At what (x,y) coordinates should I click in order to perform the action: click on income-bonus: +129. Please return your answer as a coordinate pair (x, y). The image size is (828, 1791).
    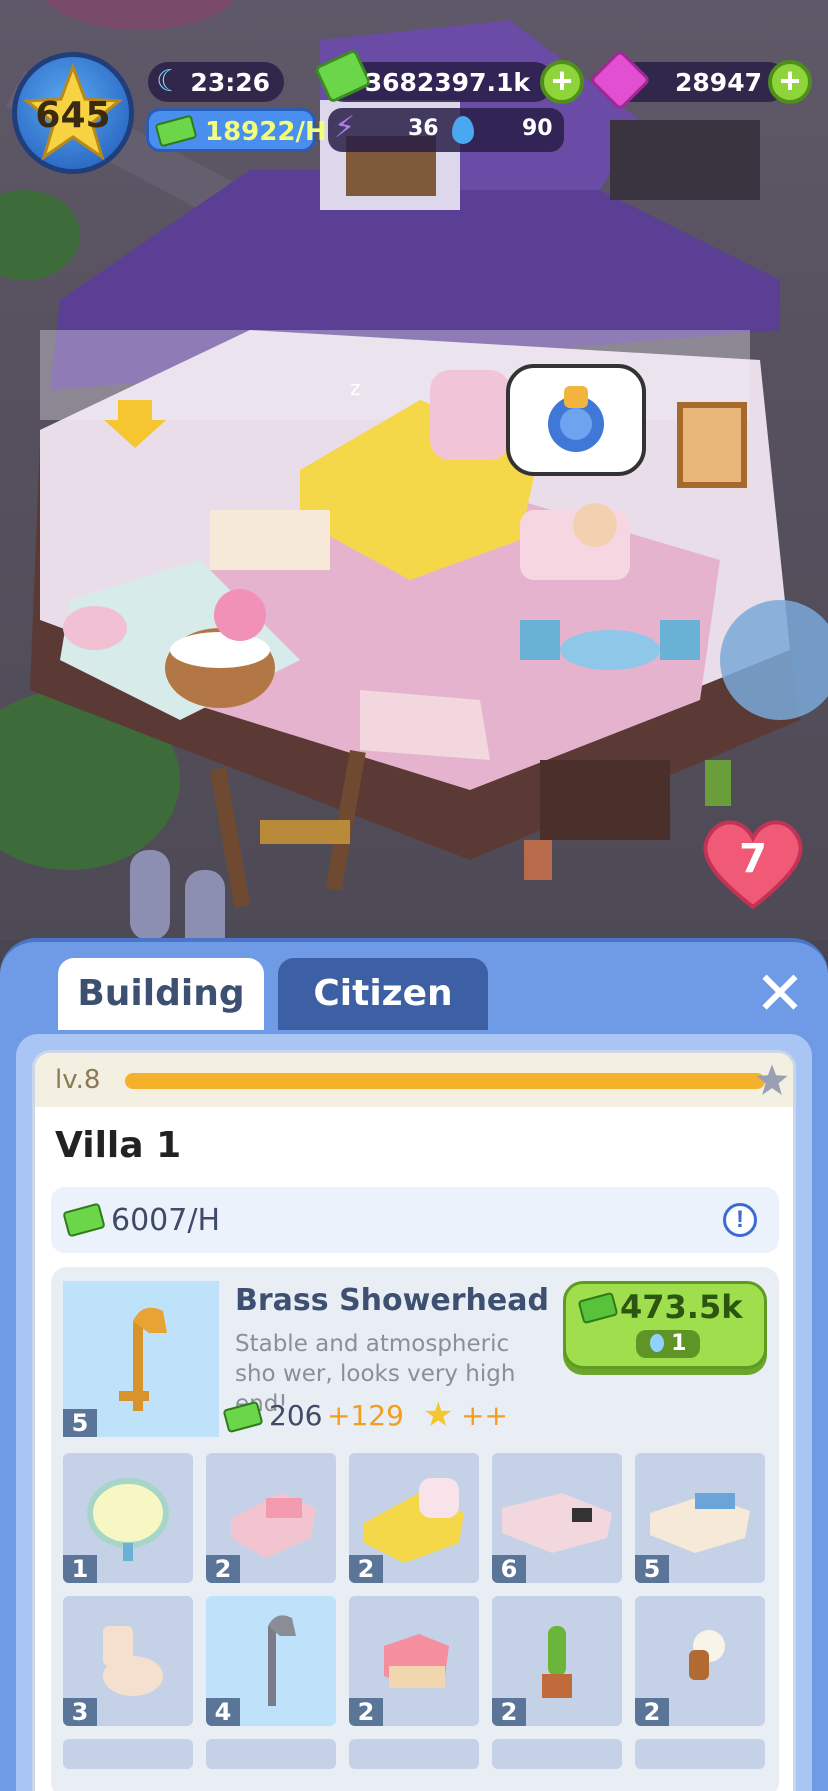
    Looking at the image, I should click on (365, 1415).